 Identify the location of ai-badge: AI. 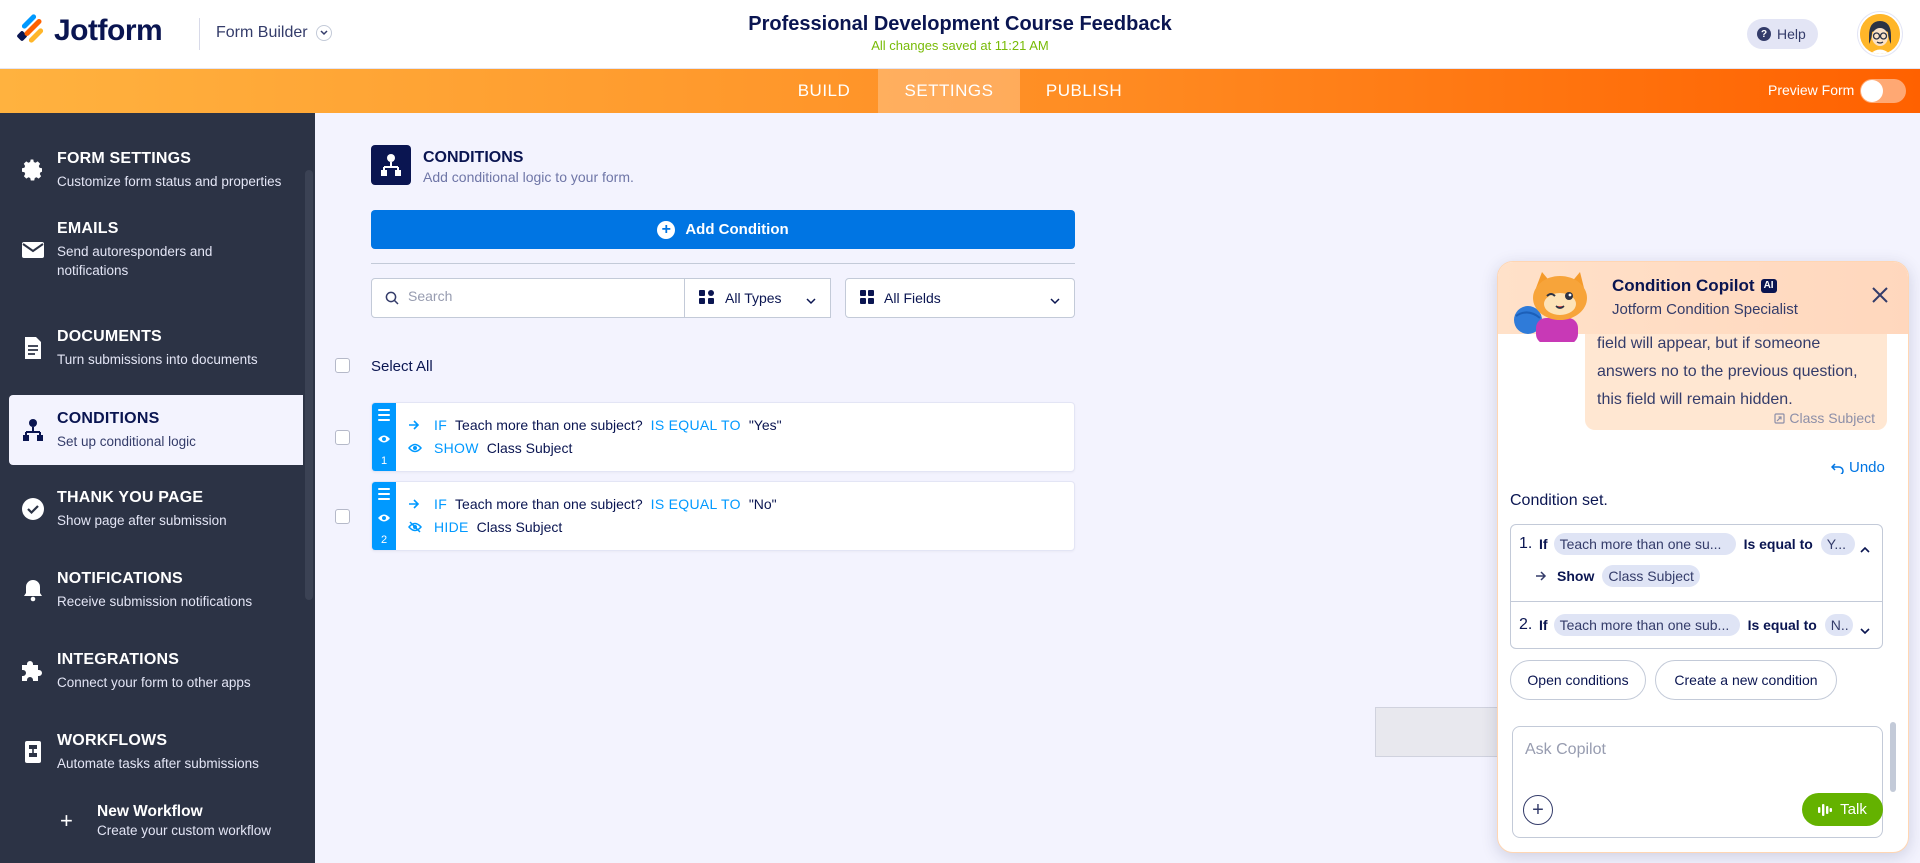
(1768, 286).